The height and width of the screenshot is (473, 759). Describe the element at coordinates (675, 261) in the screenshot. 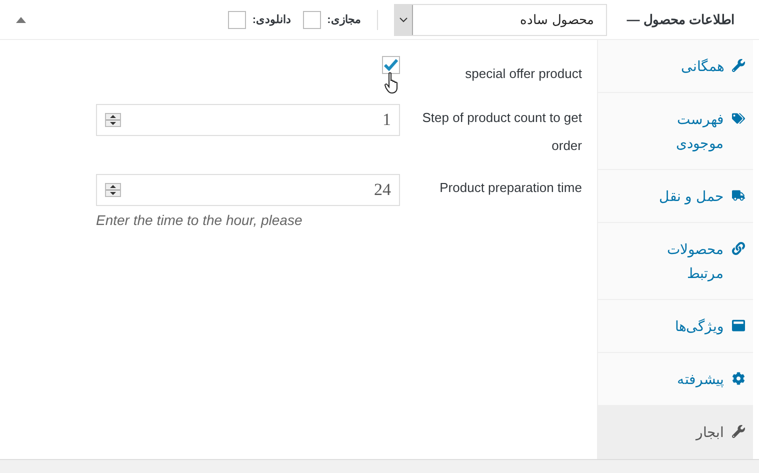

I see `sidebar-tab: محصولات مرتبط` at that location.